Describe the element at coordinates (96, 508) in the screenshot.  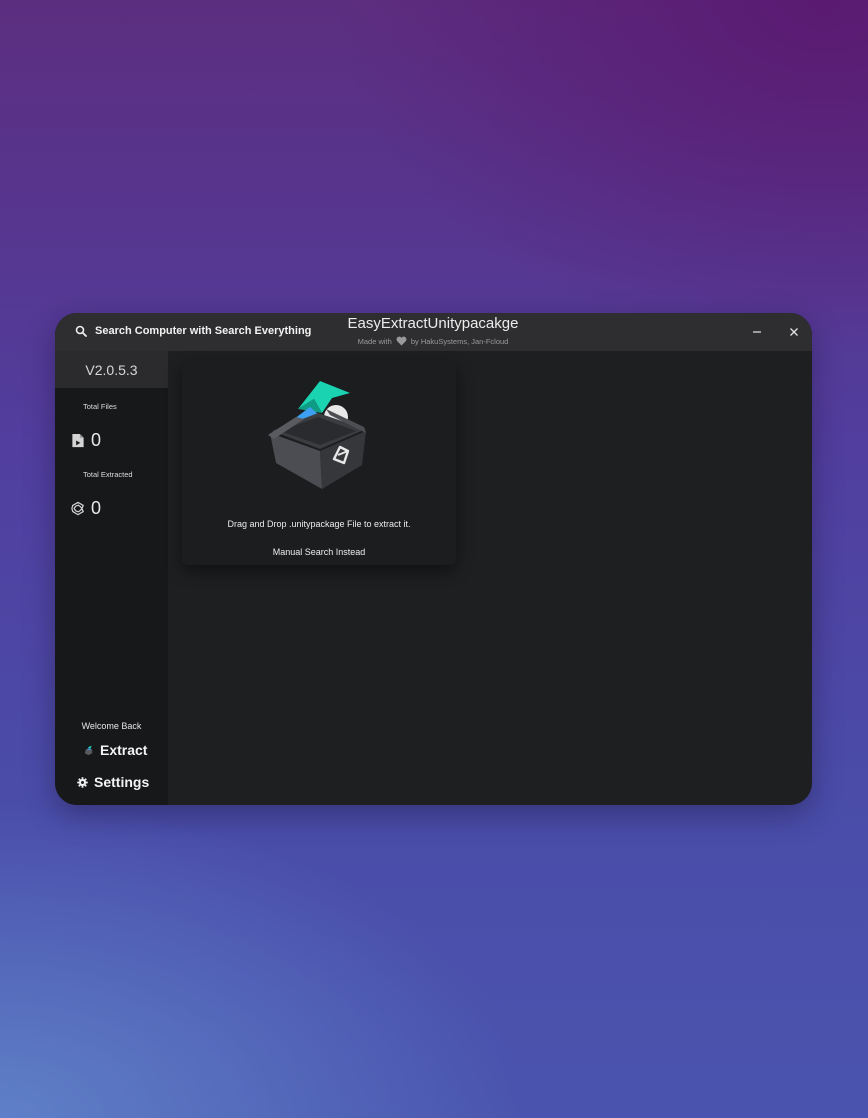
I see `total-extracted-value: 0` at that location.